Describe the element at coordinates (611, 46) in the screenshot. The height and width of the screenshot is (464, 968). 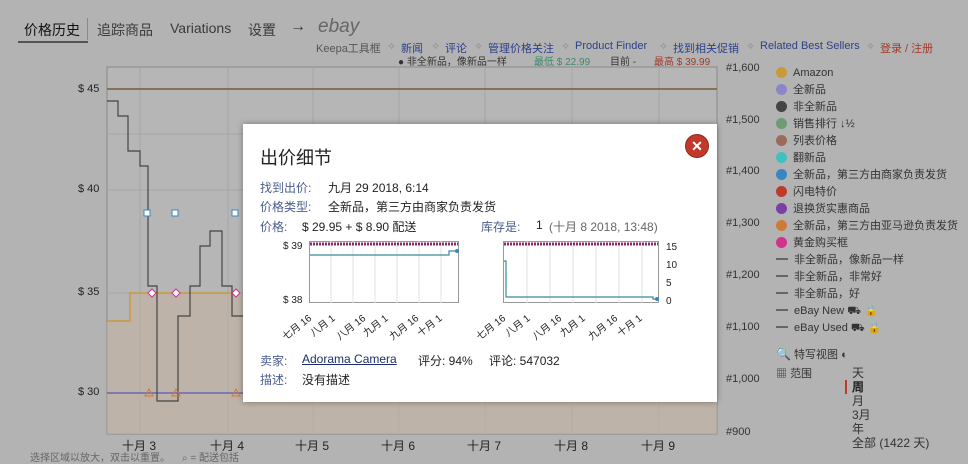
I see `product-finder-link: Product Finder` at that location.